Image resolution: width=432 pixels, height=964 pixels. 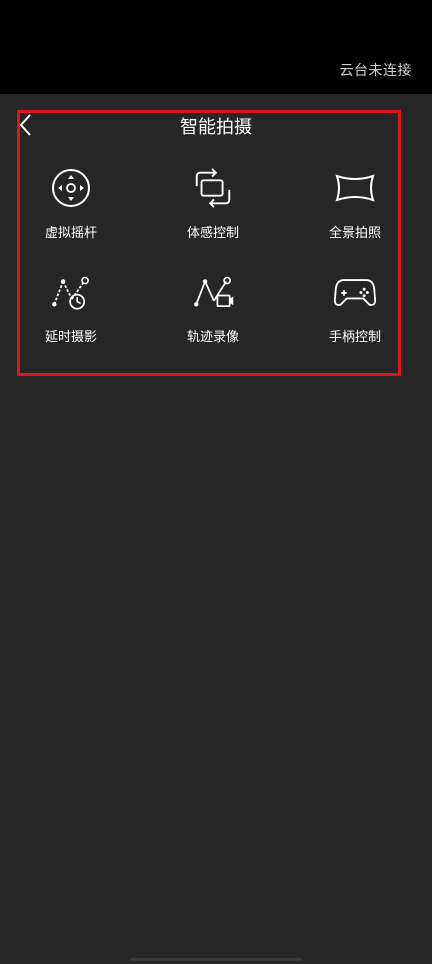 What do you see at coordinates (212, 233) in the screenshot?
I see `feature-label: 体感控制` at bounding box center [212, 233].